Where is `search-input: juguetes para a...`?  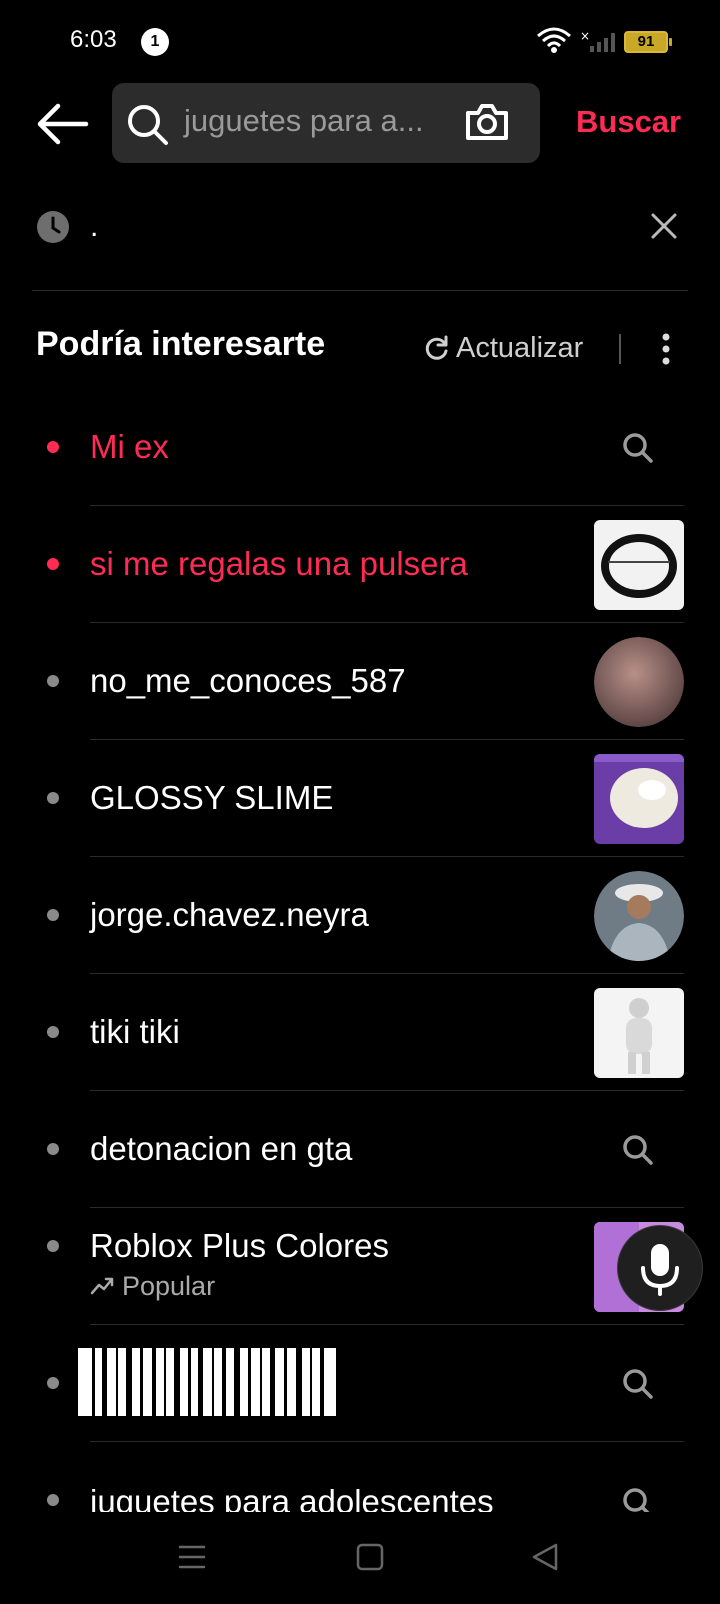 search-input: juguetes para a... is located at coordinates (326, 123).